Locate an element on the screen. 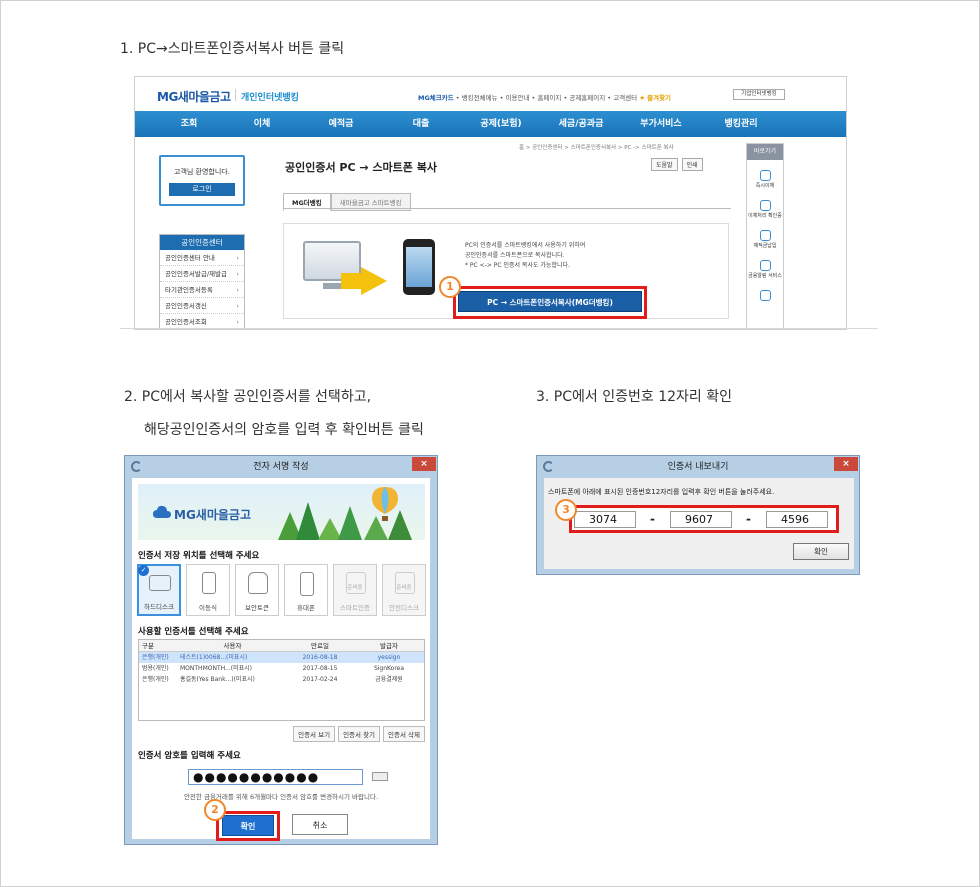  top-link-menu: 뱅킹전체메뉴 is located at coordinates (480, 98).